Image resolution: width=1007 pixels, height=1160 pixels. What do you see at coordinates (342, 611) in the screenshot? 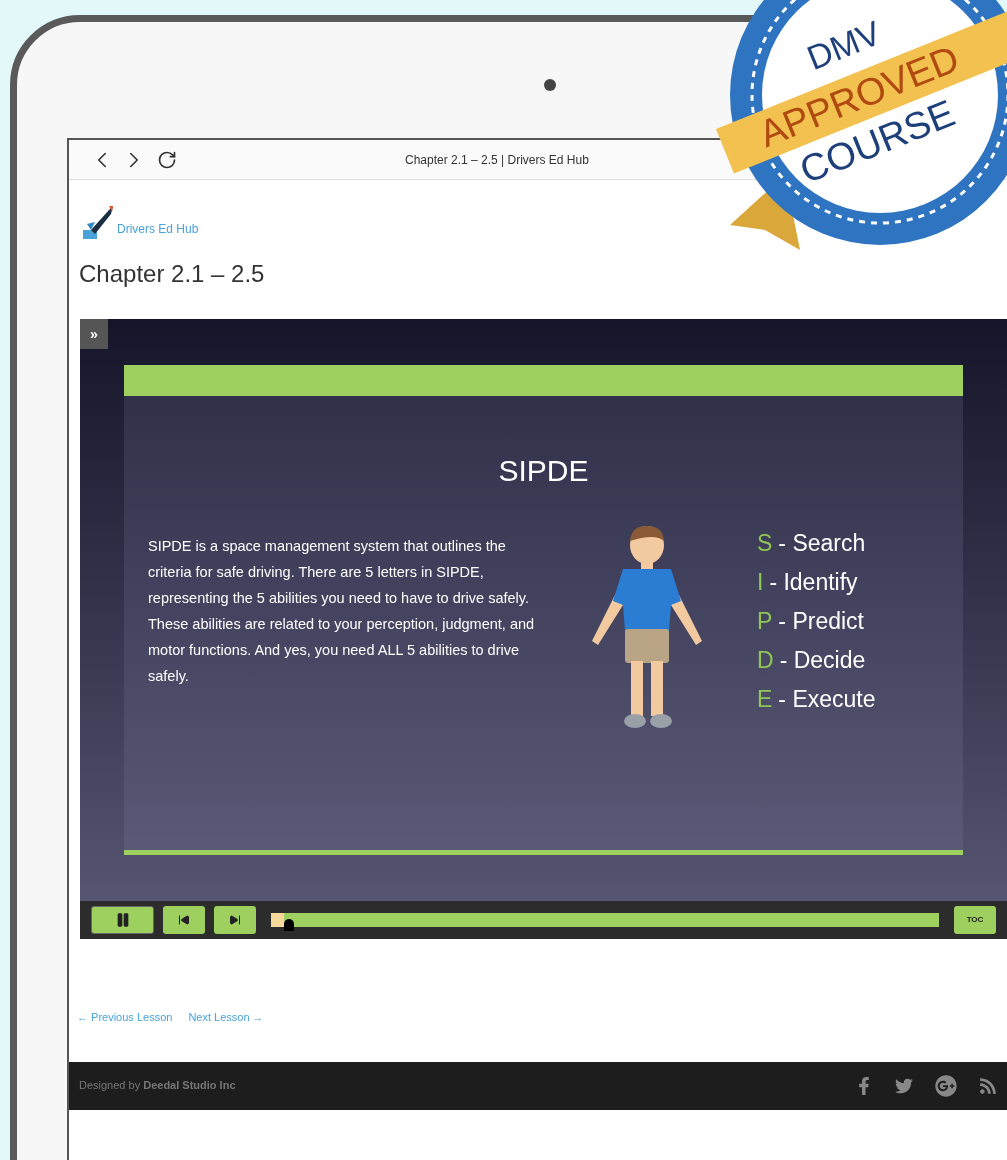
I see `slide-body-text: SIPDE is a space management system that outlines the criteria for safe driving. There are 5 letters in SIPDE, representing the 5 abilities you need to have to drive safely. These abilities are related to your perception, judgment, and motor functions. And yes, you need ALL 5 abilities to drive safely.` at bounding box center [342, 611].